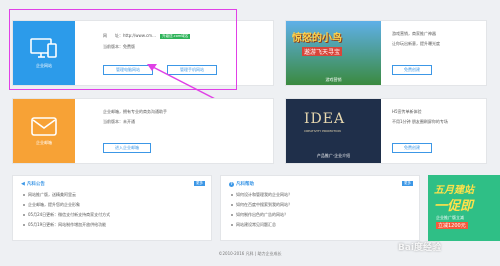 This screenshot has height=266, width=500. Describe the element at coordinates (261, 215) in the screenshot. I see `help-item: 如何制作出色的广告的网站？` at that location.